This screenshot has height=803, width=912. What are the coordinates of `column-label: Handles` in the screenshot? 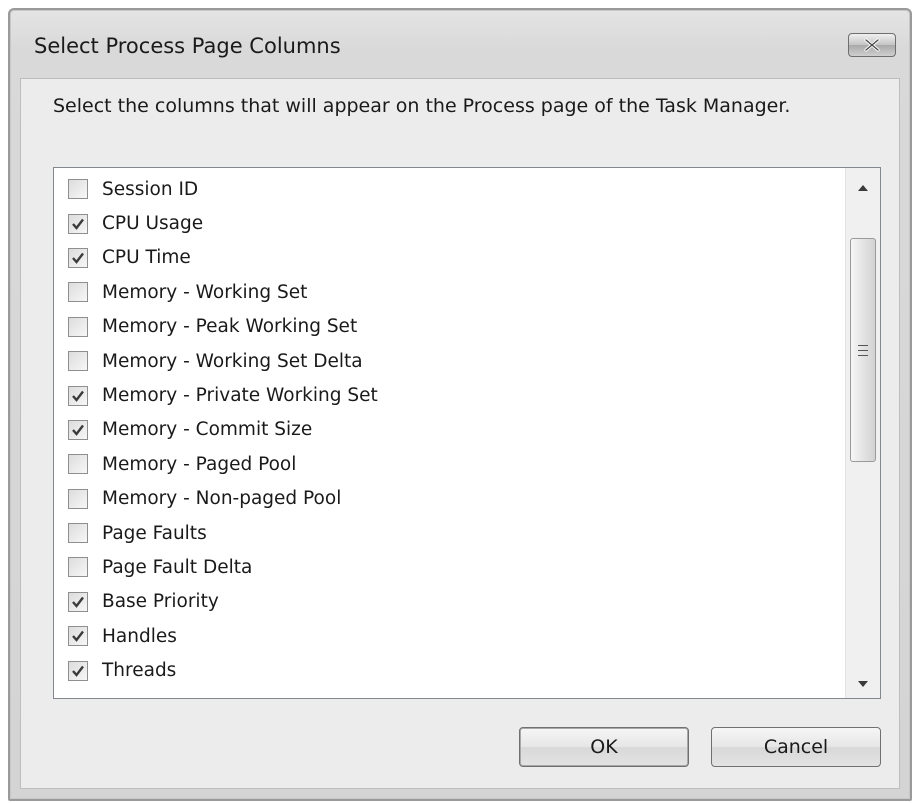 It's located at (139, 636).